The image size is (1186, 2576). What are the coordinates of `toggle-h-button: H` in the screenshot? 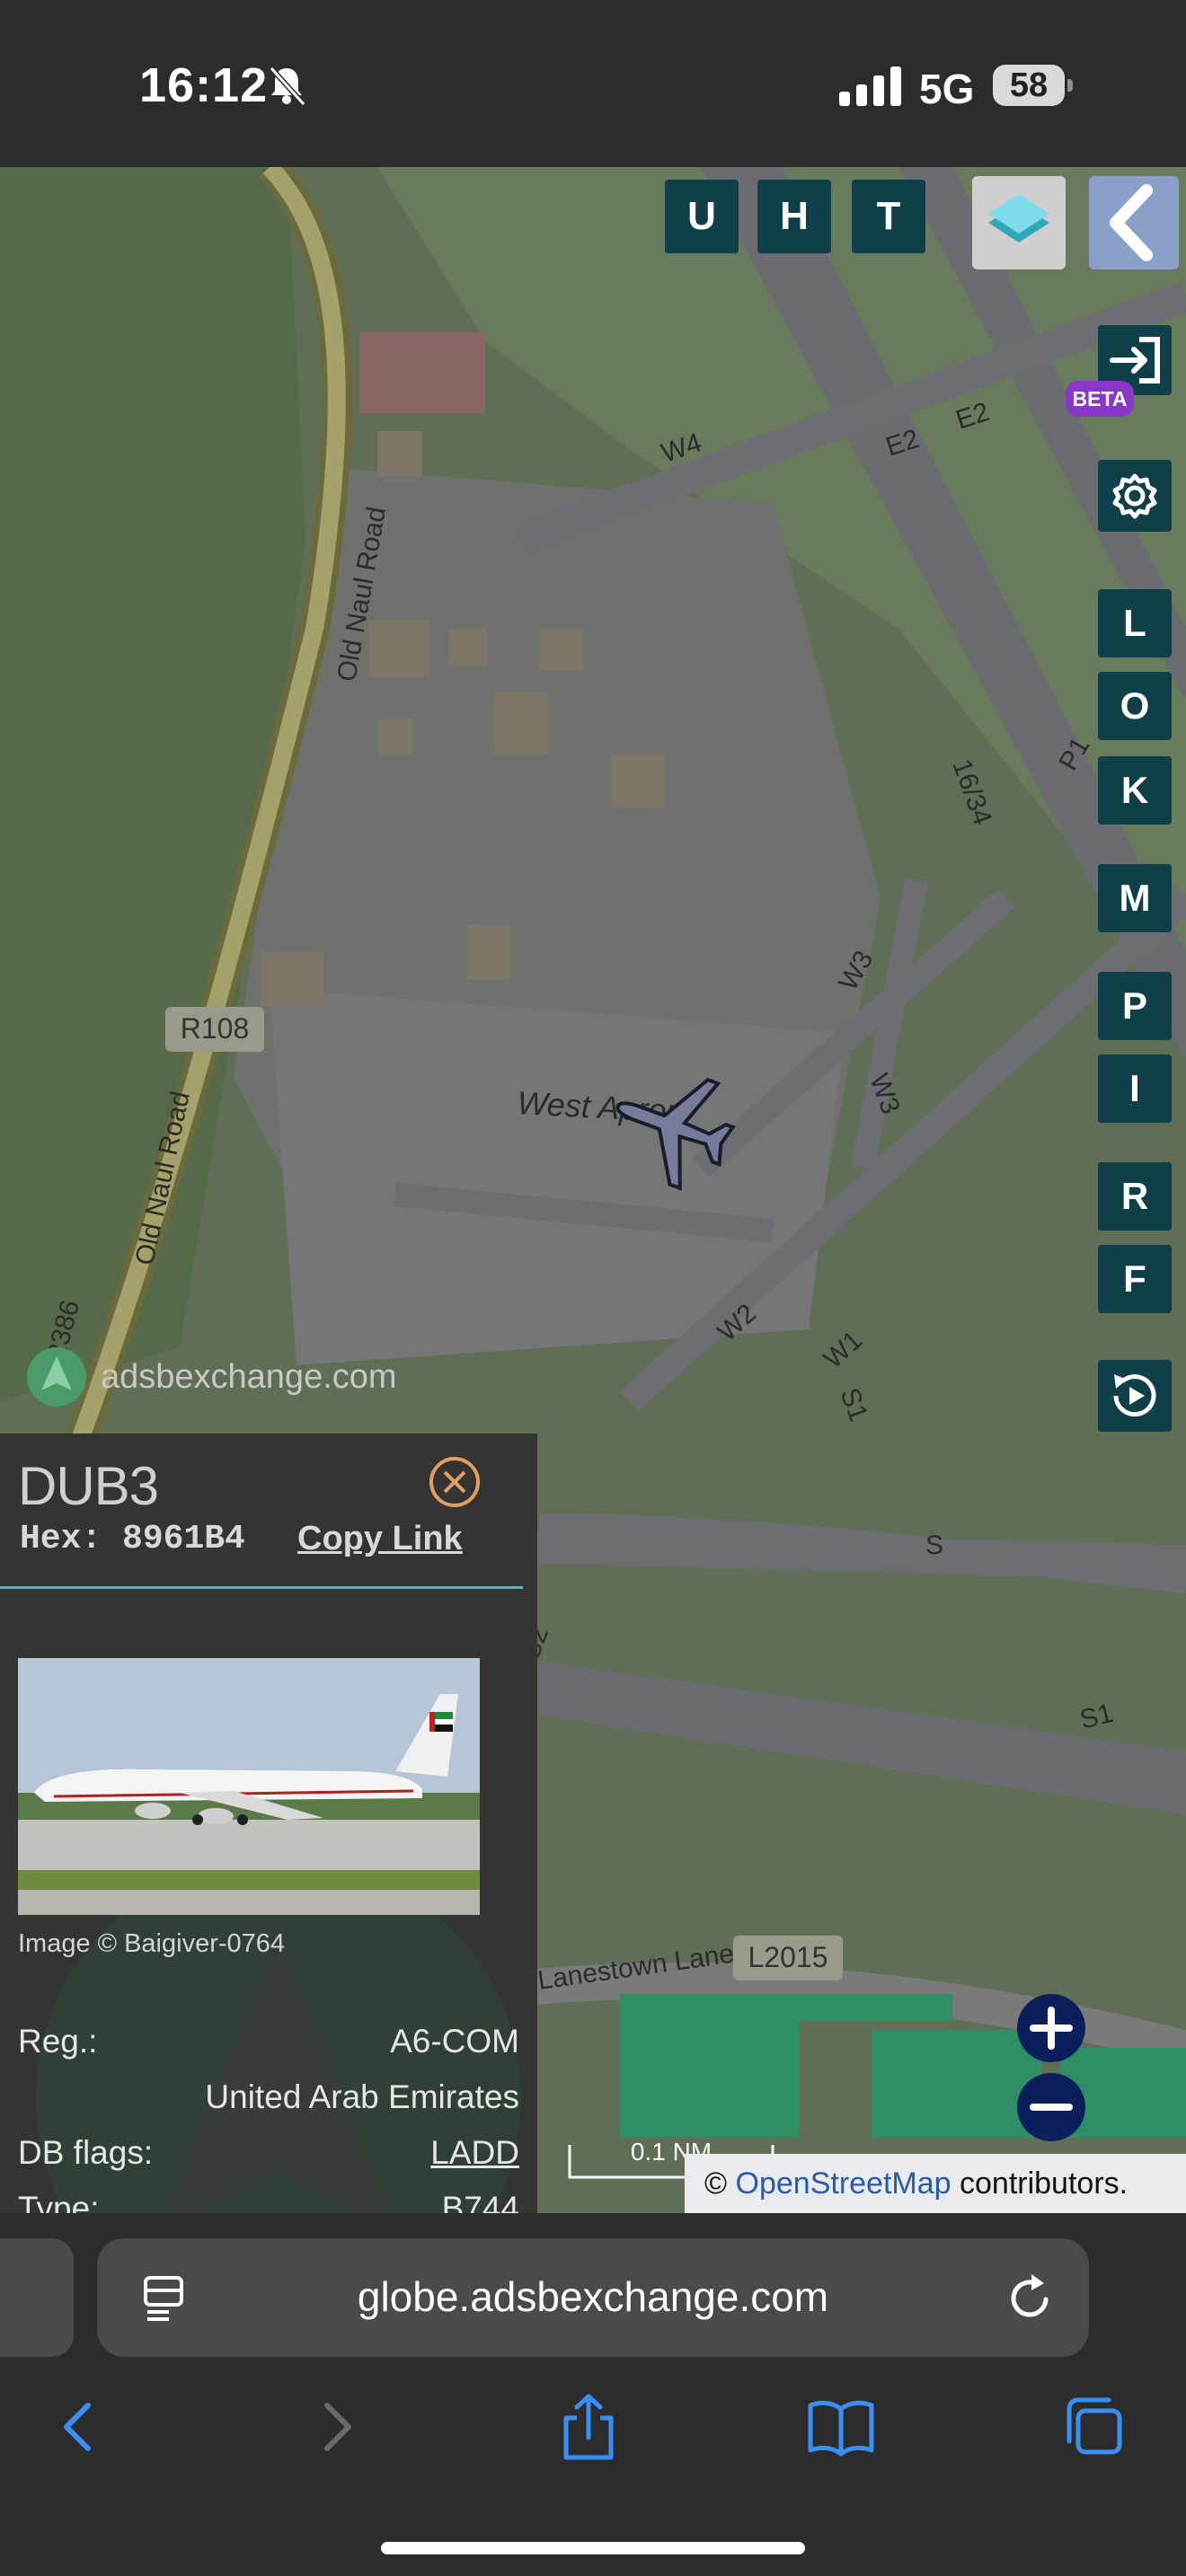 It's located at (794, 216).